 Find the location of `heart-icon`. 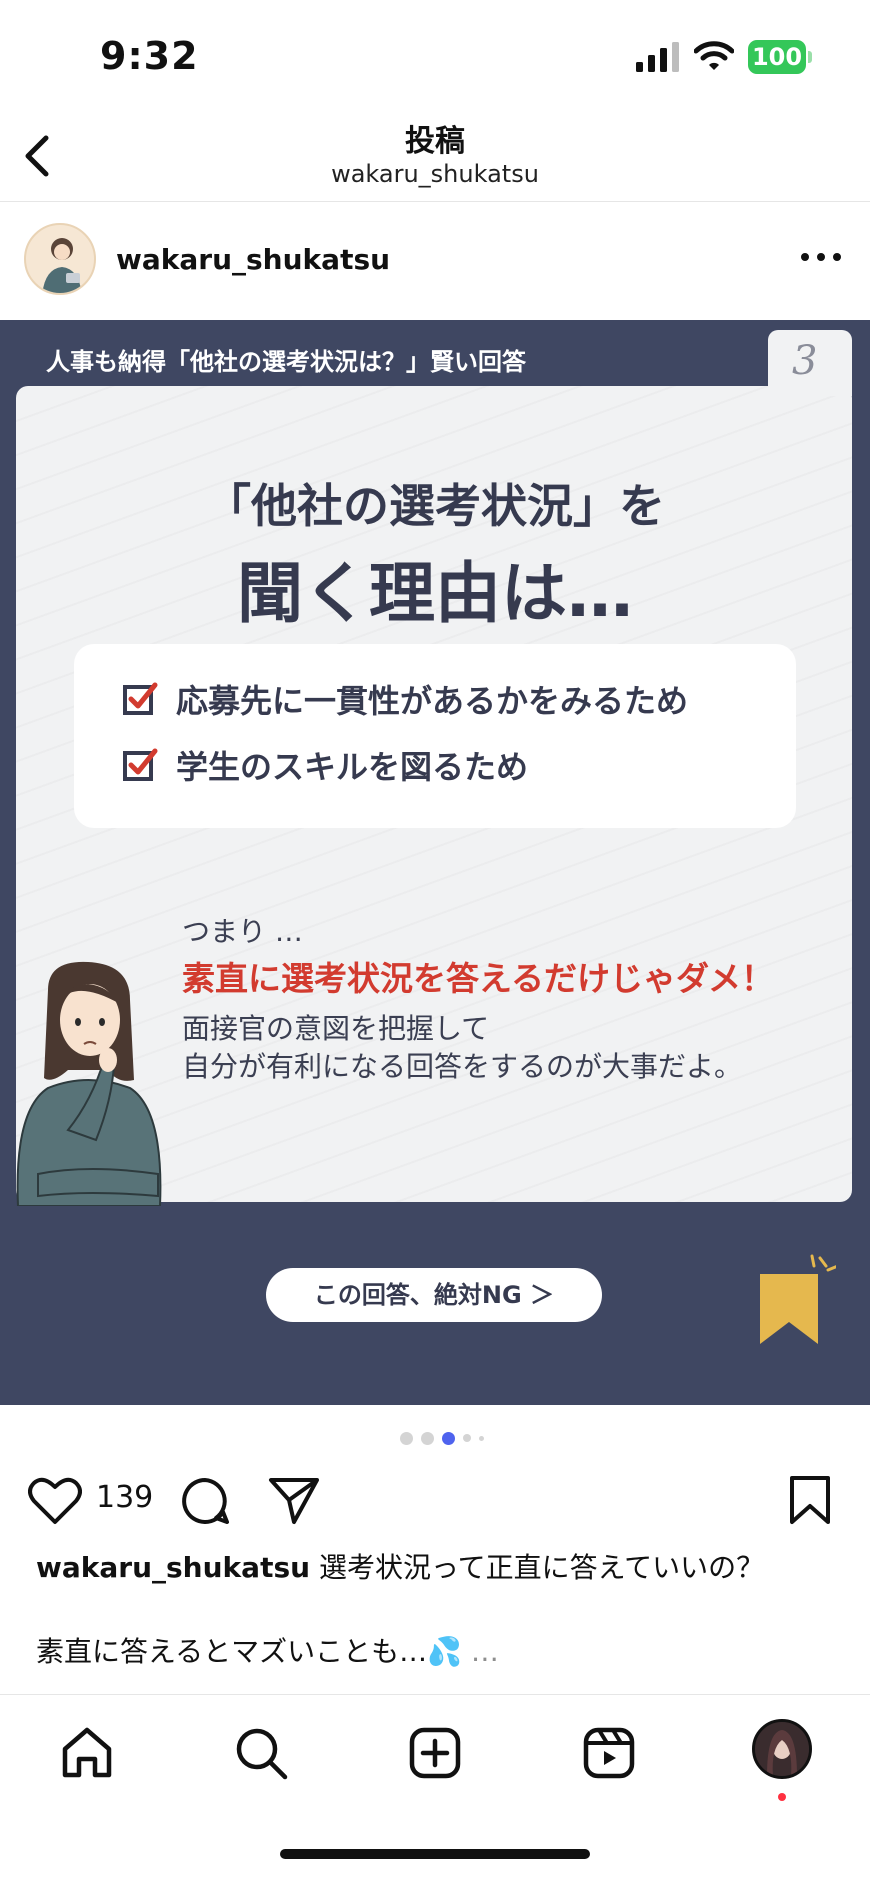

heart-icon is located at coordinates (55, 1501).